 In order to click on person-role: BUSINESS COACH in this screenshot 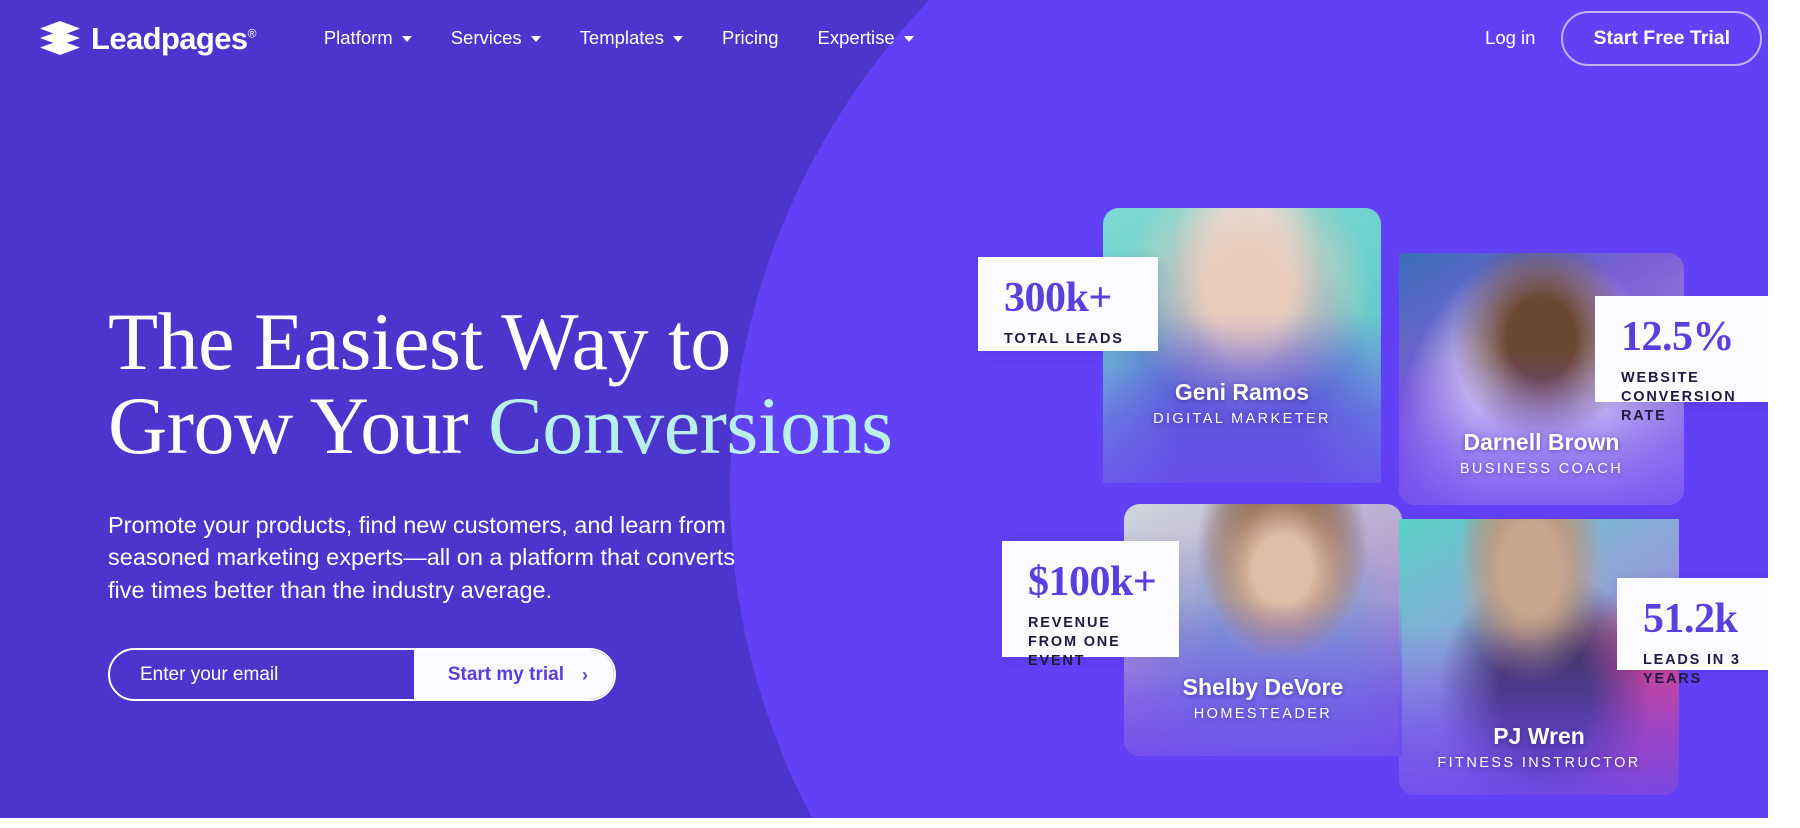, I will do `click(1541, 469)`.